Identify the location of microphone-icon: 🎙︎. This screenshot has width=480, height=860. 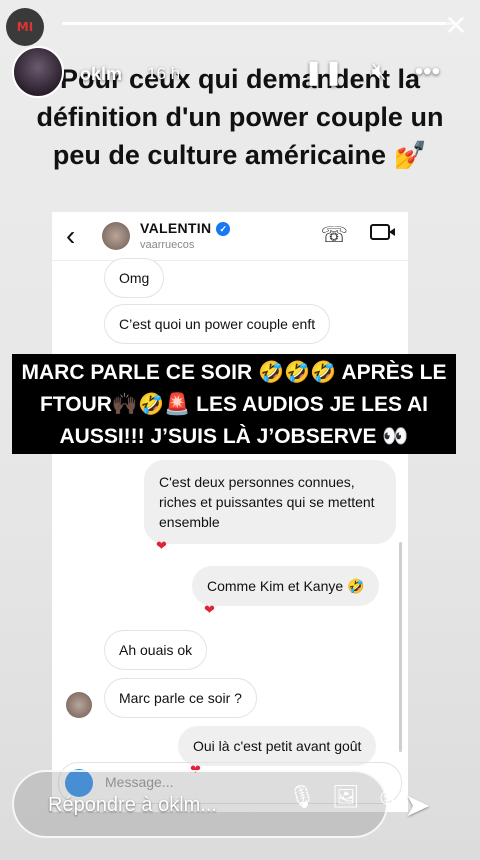
(302, 797).